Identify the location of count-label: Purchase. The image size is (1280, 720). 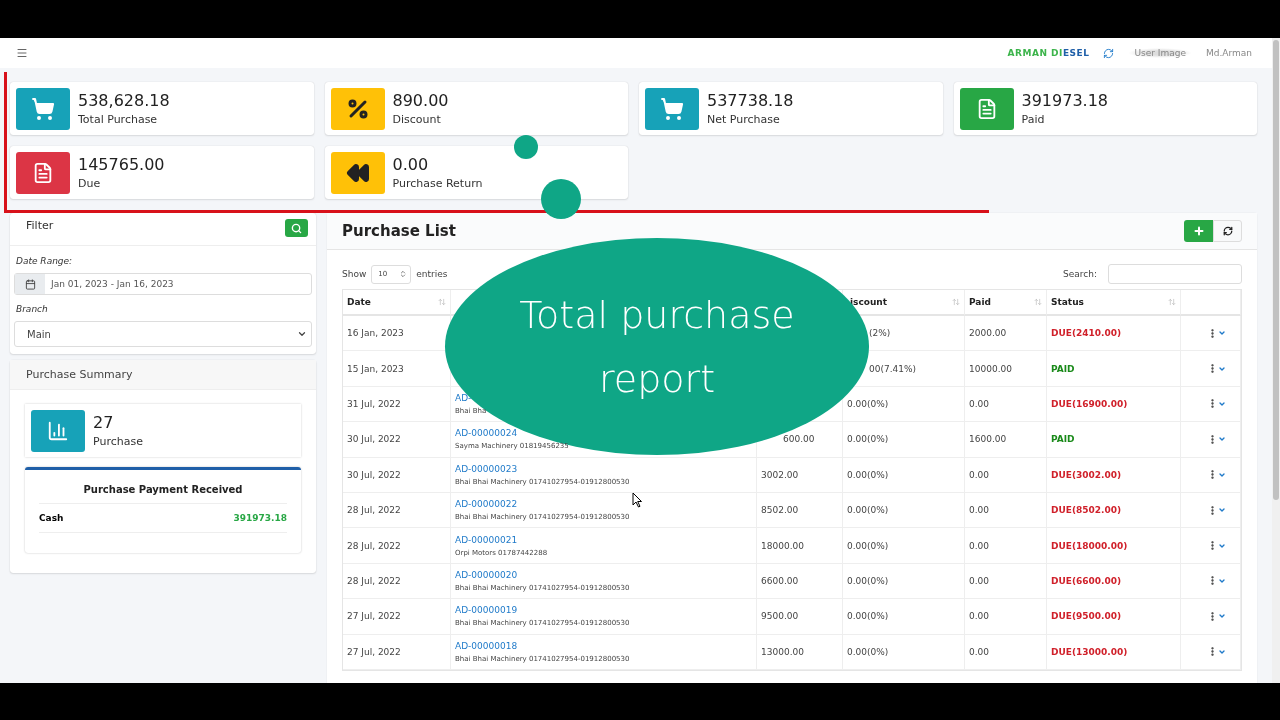
(118, 441).